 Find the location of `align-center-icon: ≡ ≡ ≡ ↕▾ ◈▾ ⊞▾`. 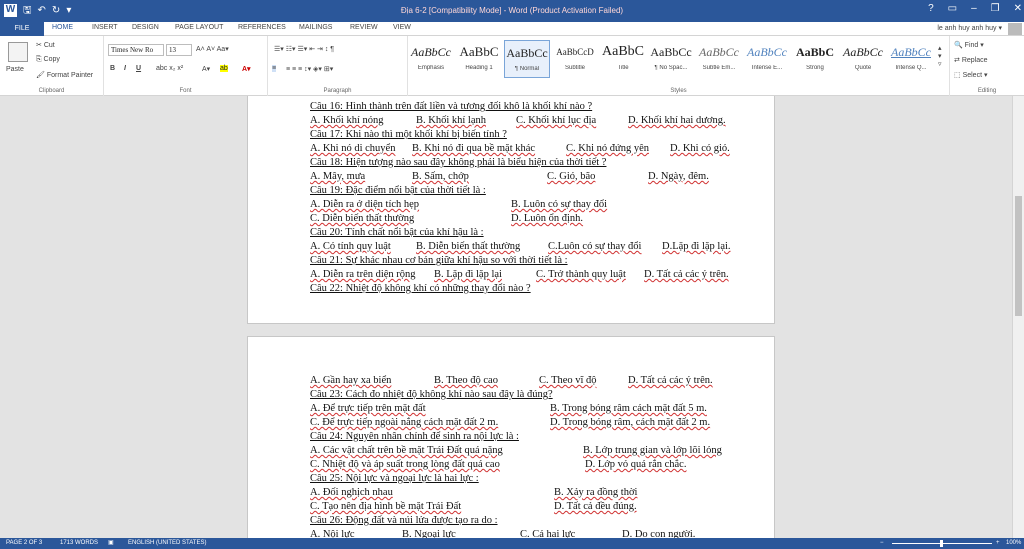

align-center-icon: ≡ ≡ ≡ ↕▾ ◈▾ ⊞▾ is located at coordinates (309, 69).